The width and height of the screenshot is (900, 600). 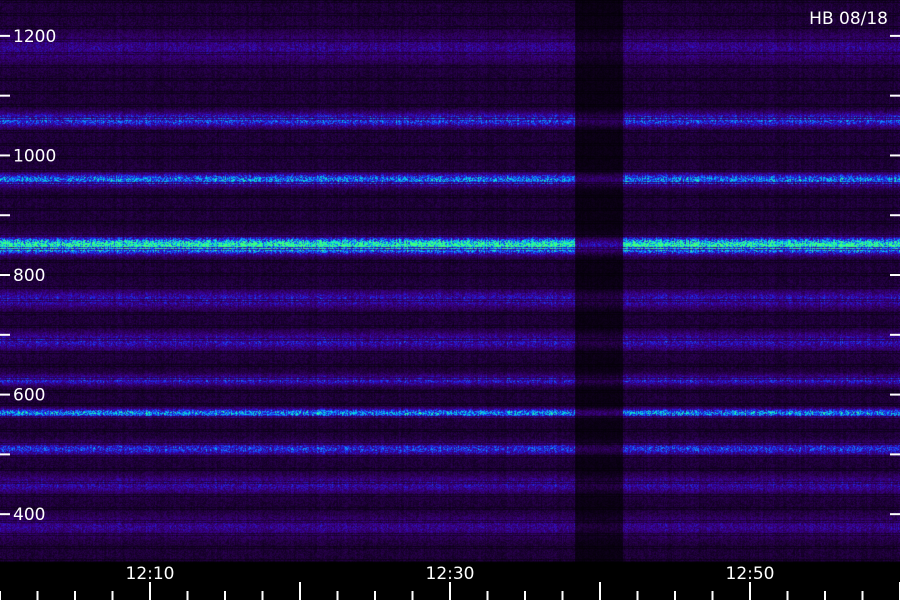 I want to click on y-tick-label: 1200, so click(x=34, y=37).